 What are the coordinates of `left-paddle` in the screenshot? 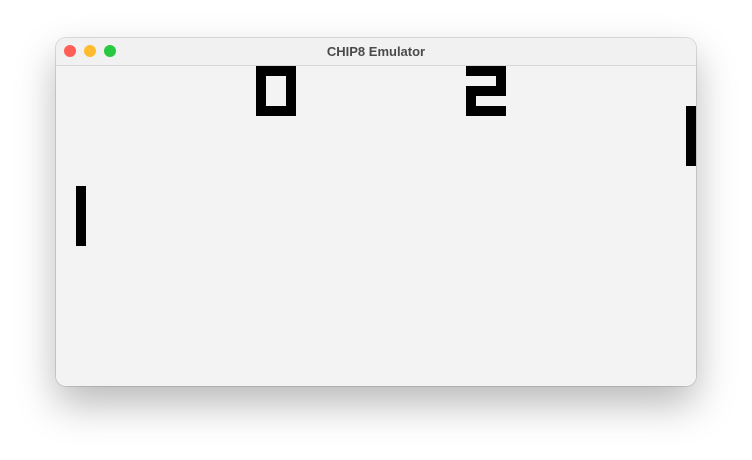 It's located at (81, 216).